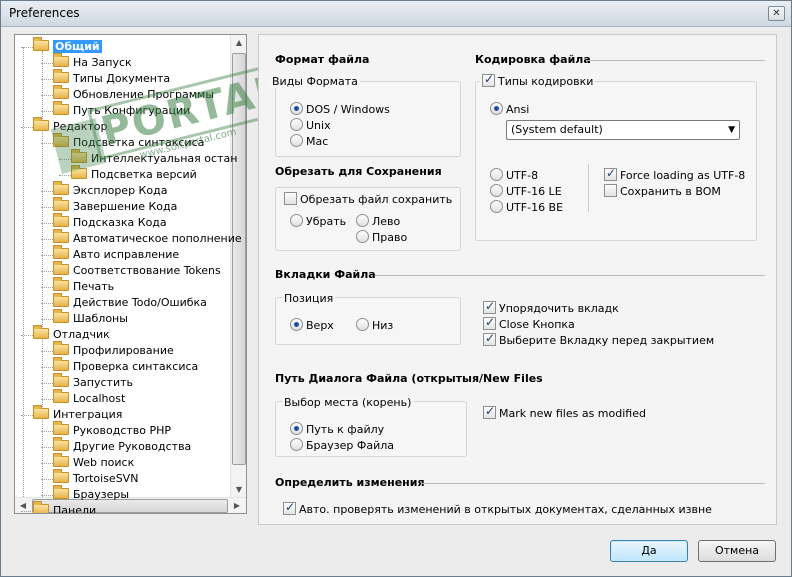 This screenshot has width=792, height=577. What do you see at coordinates (538, 80) in the screenshot?
I see `encoding-types-checkbox: Типы кодировки` at bounding box center [538, 80].